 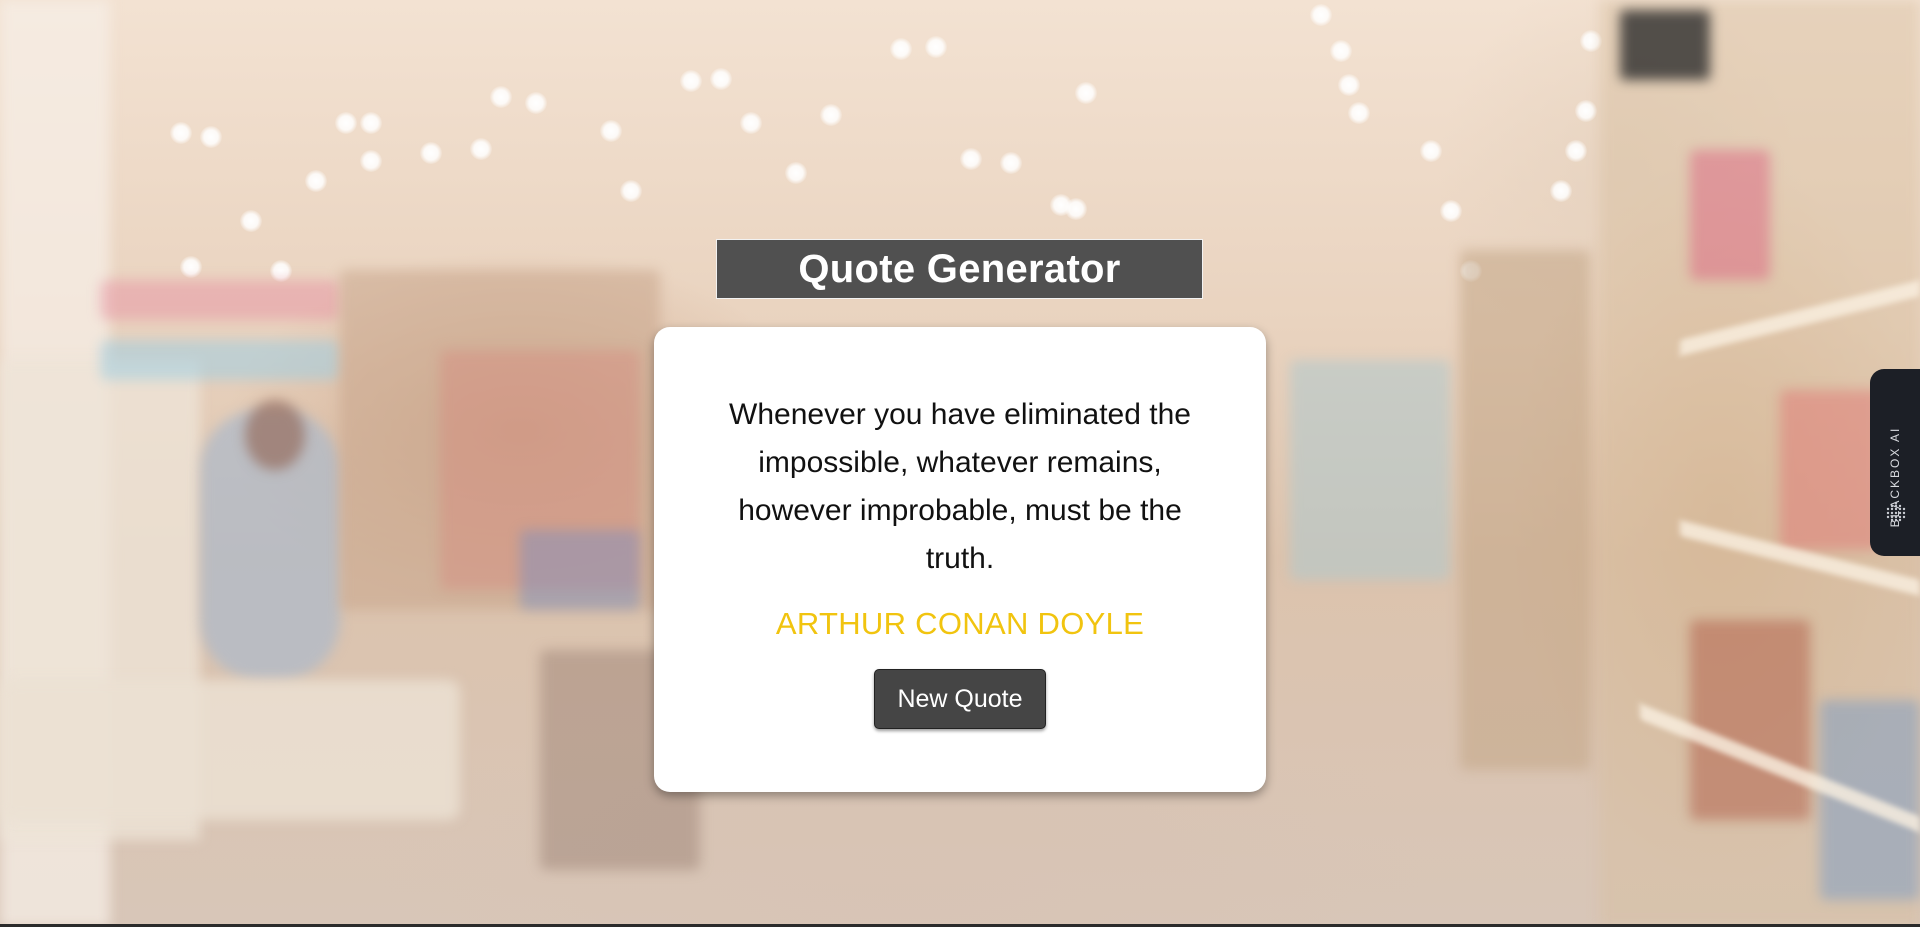 I want to click on blackbox-logo-icon, so click(x=1896, y=511).